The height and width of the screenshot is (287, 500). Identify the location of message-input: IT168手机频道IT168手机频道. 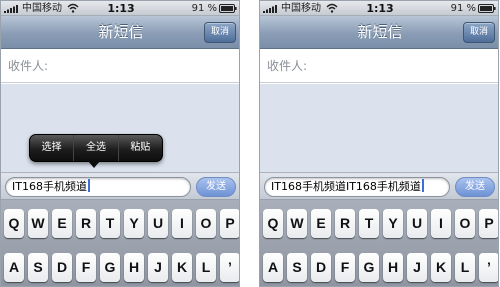
(357, 187).